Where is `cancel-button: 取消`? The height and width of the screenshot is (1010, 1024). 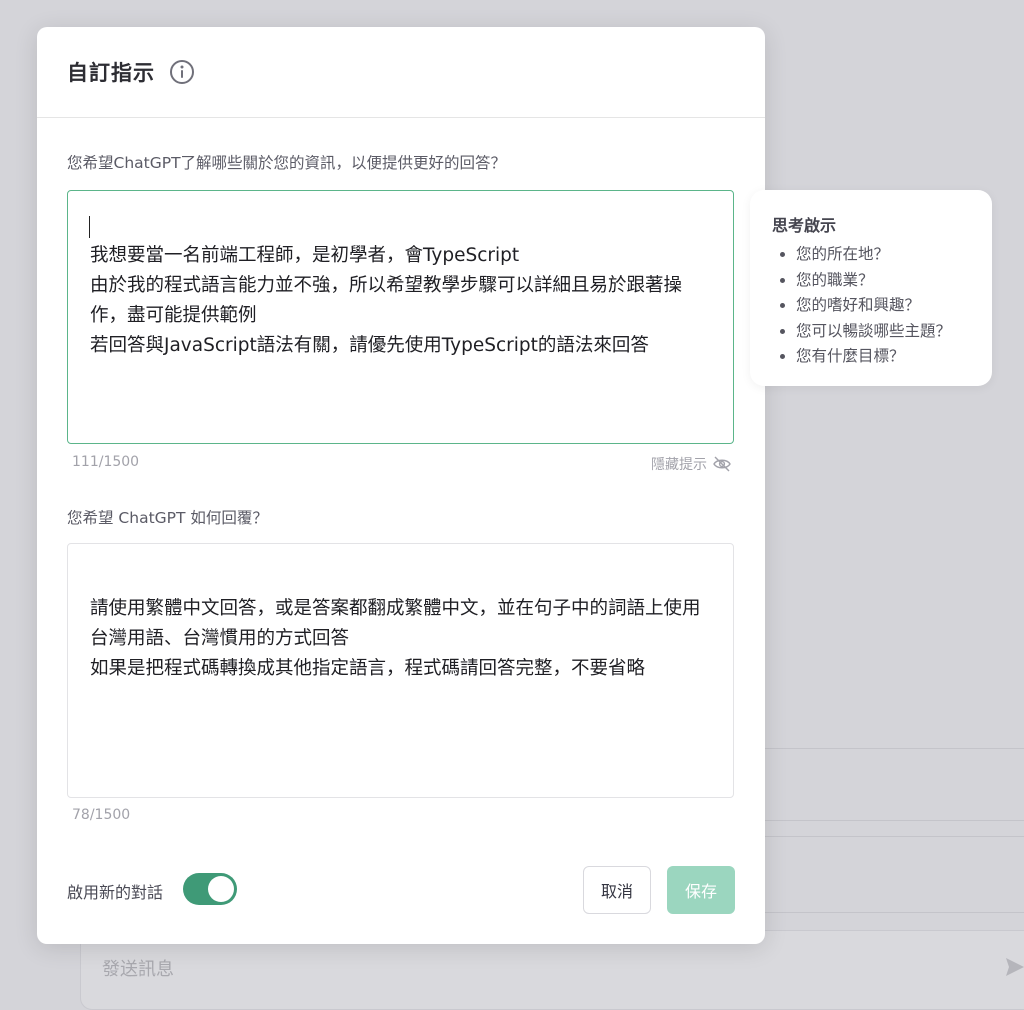
cancel-button: 取消 is located at coordinates (617, 890).